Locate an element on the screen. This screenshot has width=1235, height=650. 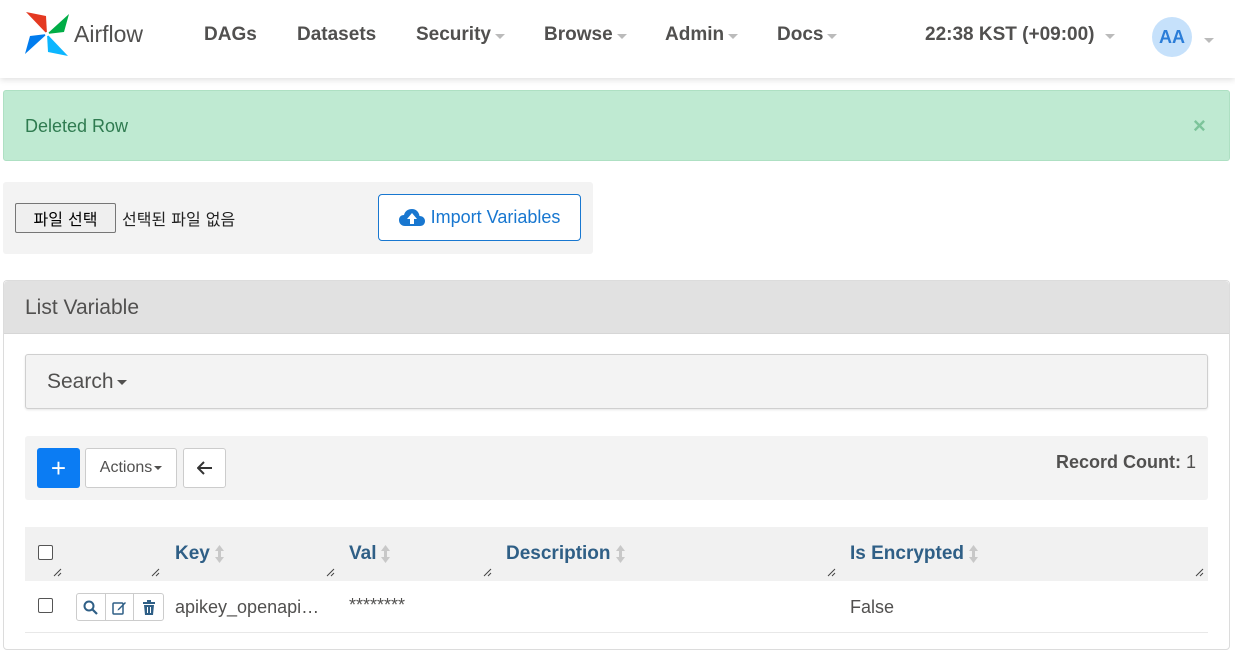
column-description-label: Description is located at coordinates (558, 553).